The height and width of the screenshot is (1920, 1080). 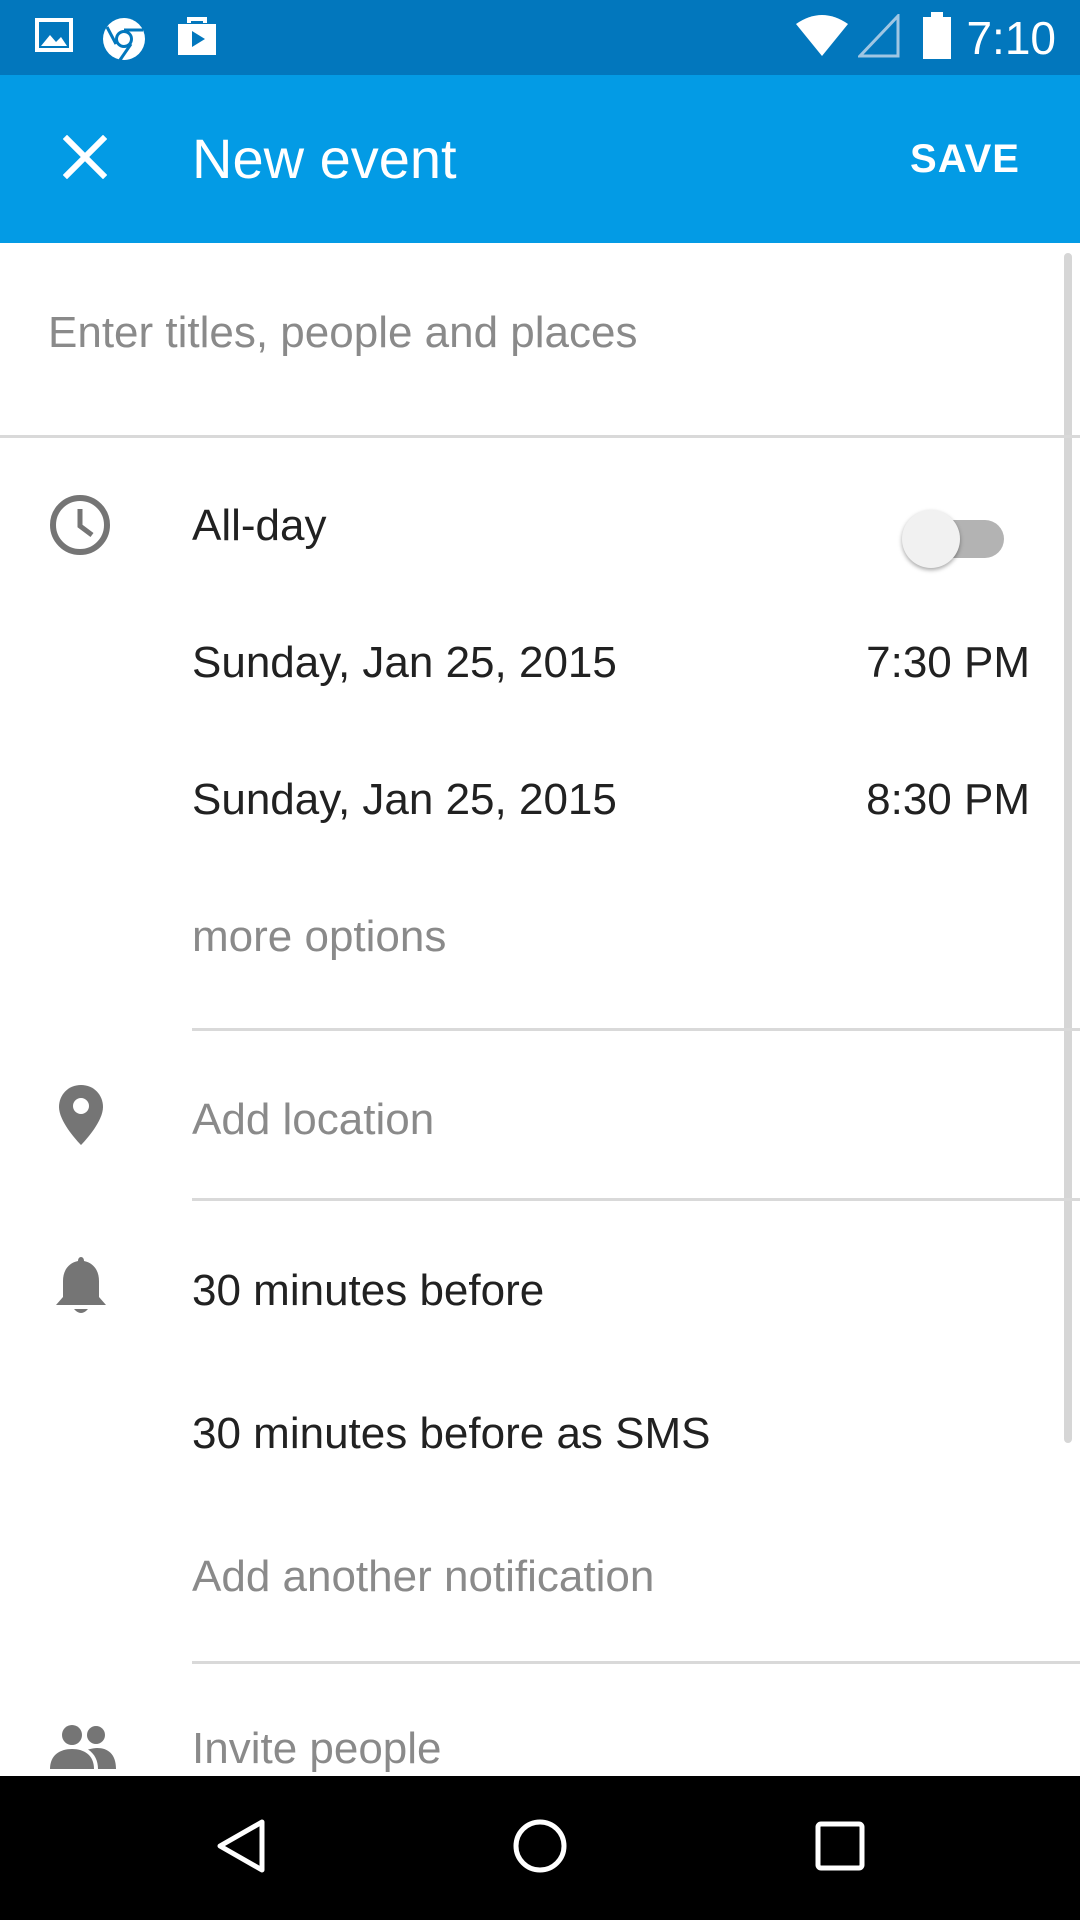 What do you see at coordinates (948, 663) in the screenshot?
I see `start-time: 7:30 PM` at bounding box center [948, 663].